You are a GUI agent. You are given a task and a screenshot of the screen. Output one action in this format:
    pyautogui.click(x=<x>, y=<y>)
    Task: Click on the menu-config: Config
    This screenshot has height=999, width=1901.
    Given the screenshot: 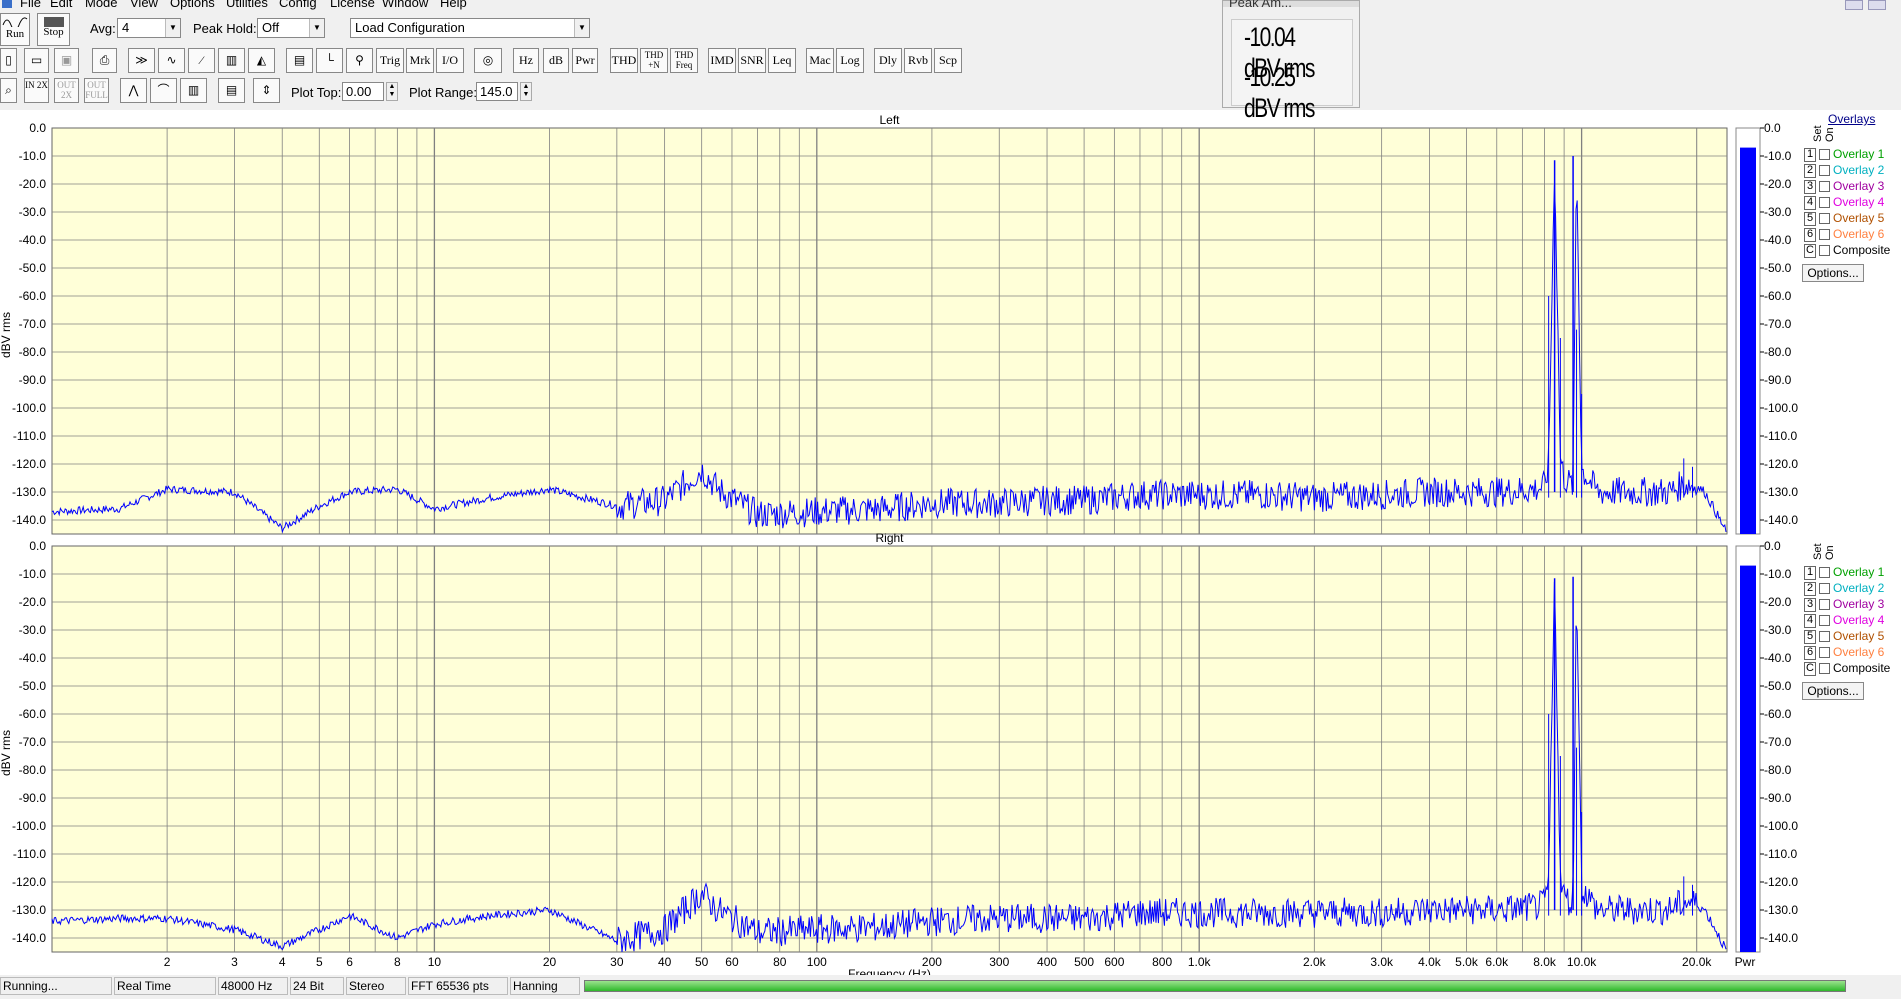 What is the action you would take?
    pyautogui.click(x=298, y=5)
    